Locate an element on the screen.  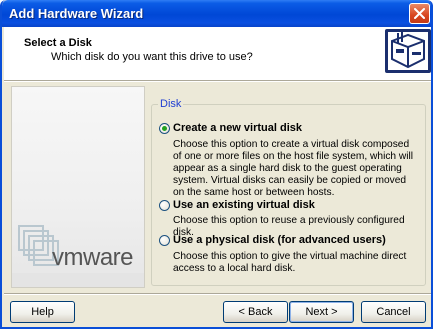
vmware-logo-text: vmware is located at coordinates (93, 257).